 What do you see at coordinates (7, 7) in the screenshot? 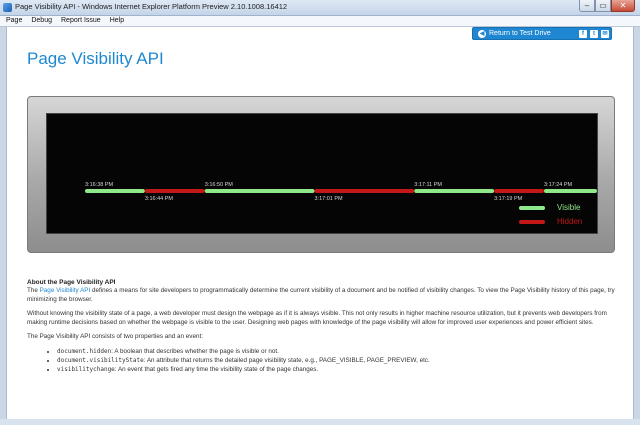
I see `browser-icon` at bounding box center [7, 7].